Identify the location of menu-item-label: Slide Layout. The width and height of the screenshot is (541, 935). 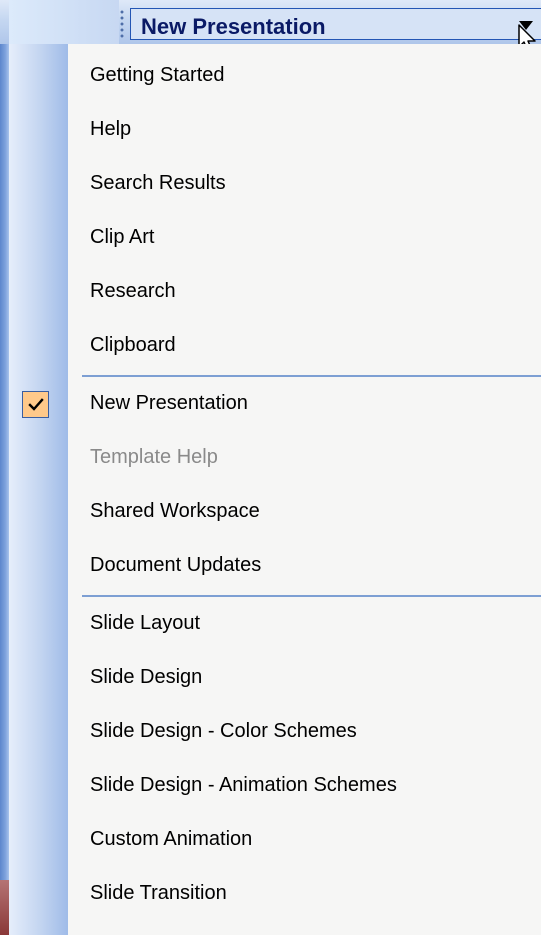
(145, 623).